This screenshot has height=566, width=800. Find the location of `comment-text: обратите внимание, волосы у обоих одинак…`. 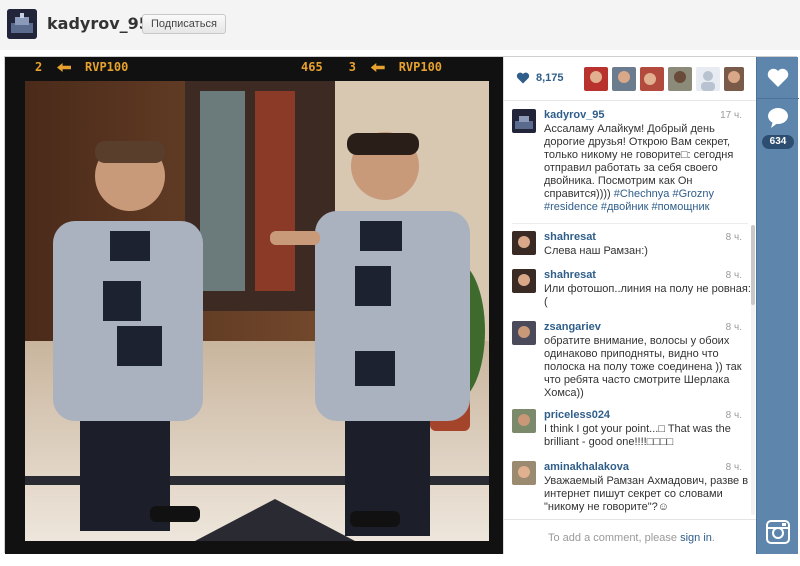

comment-text: обратите внимание, волосы у обоих одинак… is located at coordinates (643, 367).